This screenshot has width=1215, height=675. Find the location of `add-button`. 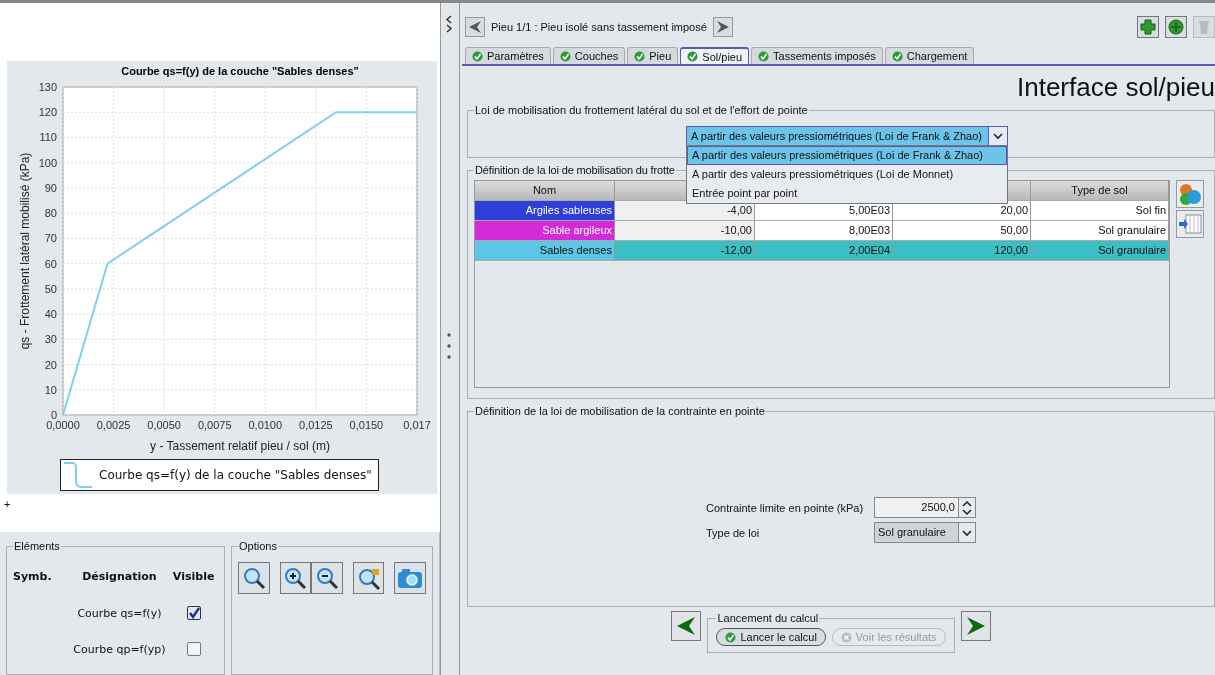

add-button is located at coordinates (1148, 27).